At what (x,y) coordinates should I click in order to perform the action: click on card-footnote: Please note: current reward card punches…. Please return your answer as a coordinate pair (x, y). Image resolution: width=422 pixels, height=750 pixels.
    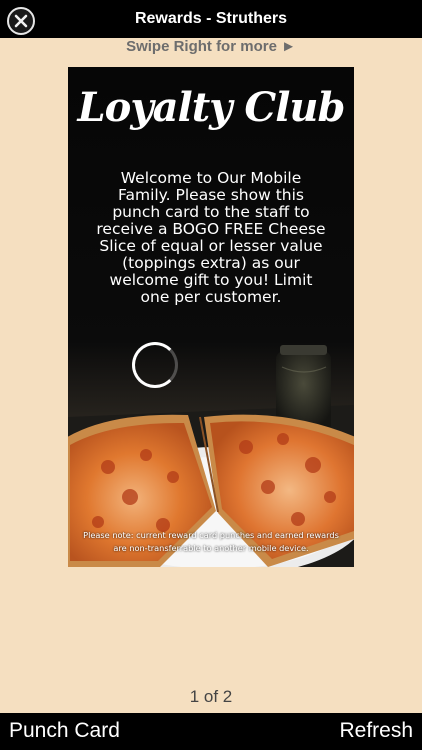
    Looking at the image, I should click on (211, 541).